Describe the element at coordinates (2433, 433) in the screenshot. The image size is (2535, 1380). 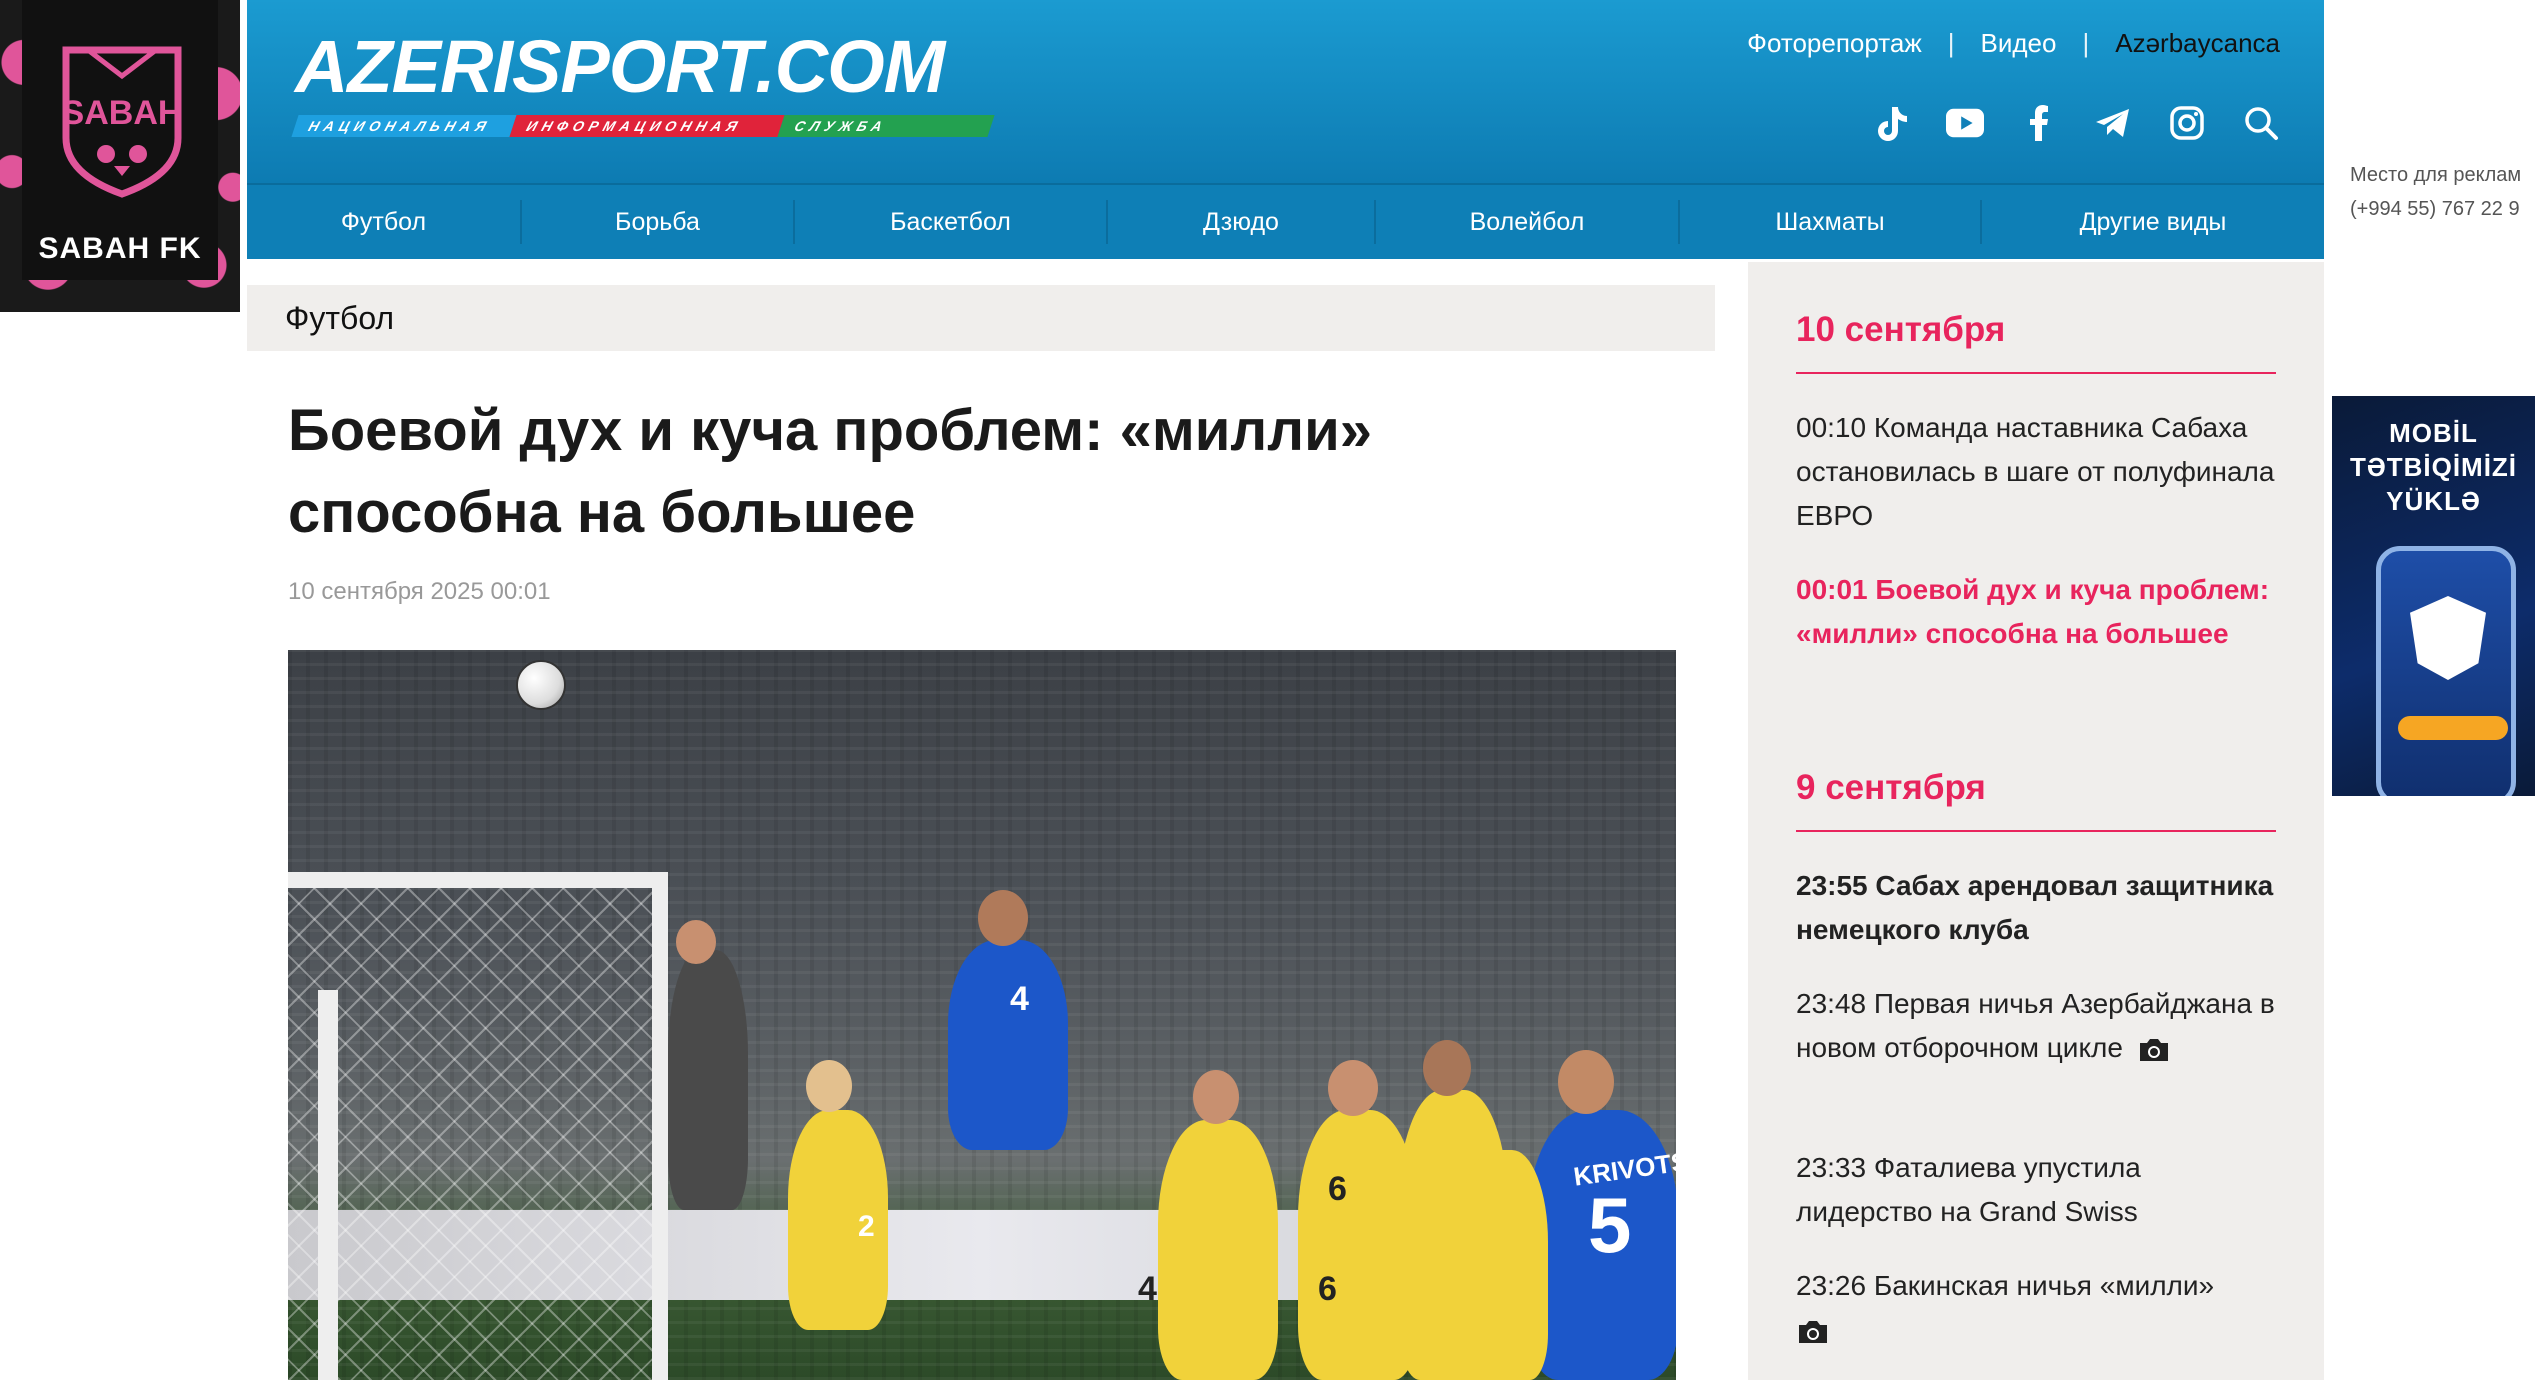
I see `app-ad-line-1: MOBİL` at that location.